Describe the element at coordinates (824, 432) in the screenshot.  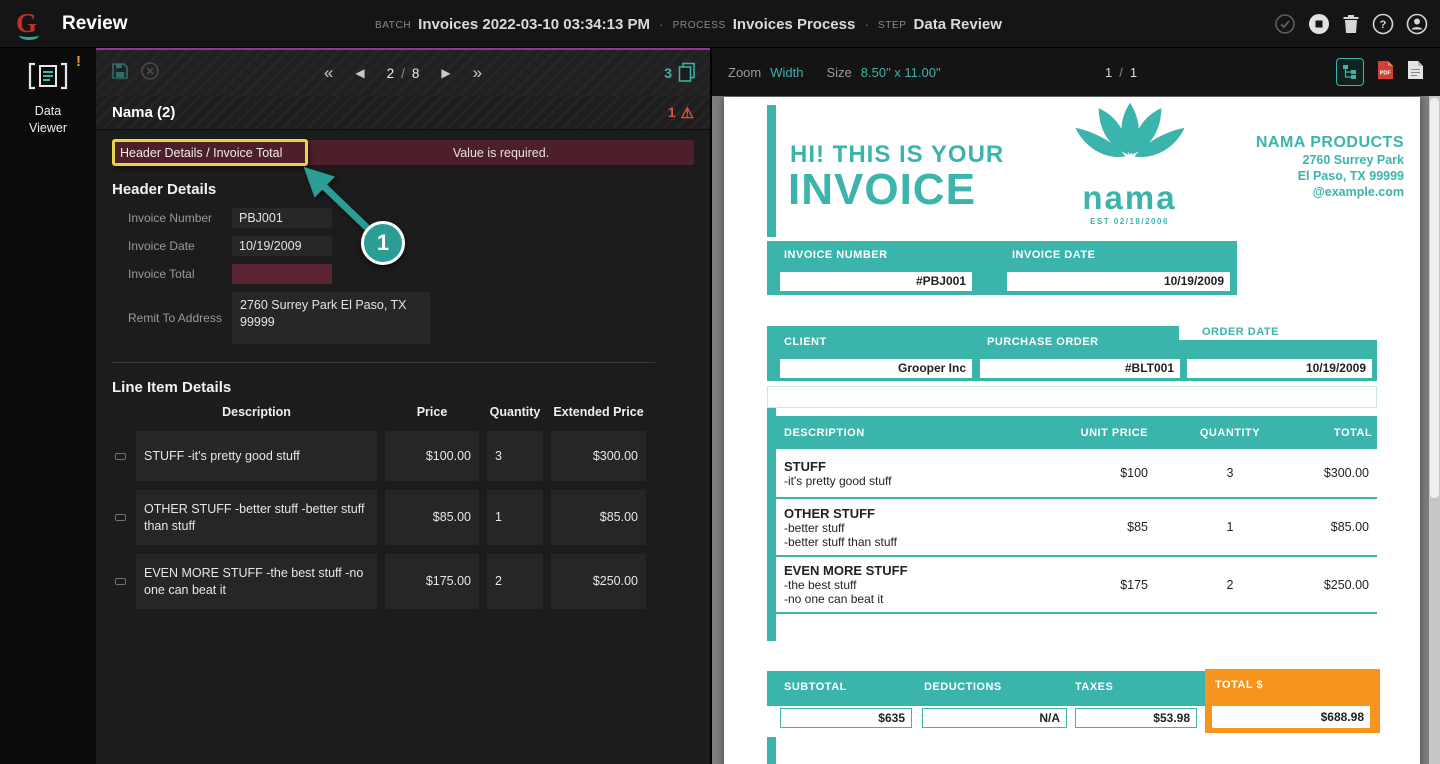
I see `doc-column-description: DESCRIPTION` at that location.